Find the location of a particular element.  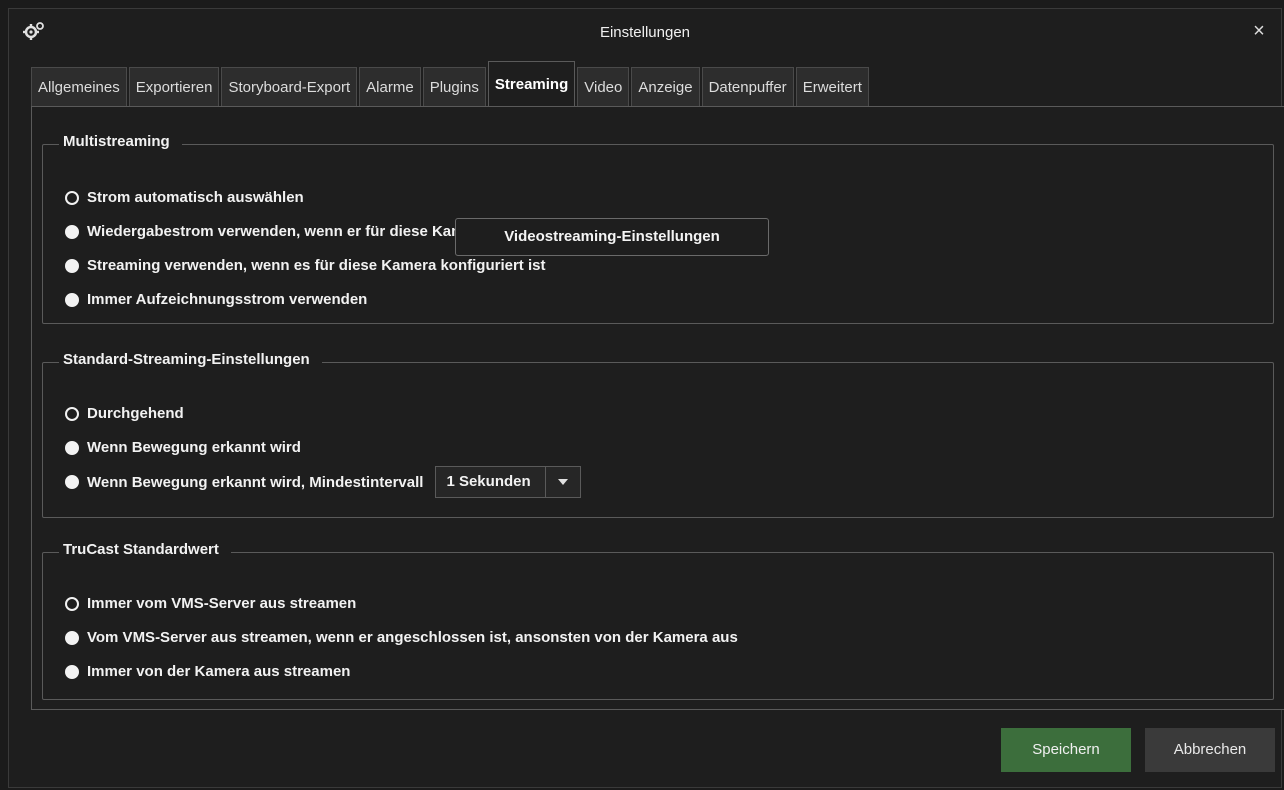

multistreaming-option-recording: Immer Aufzeichnungsstrom verwenden is located at coordinates (216, 299).